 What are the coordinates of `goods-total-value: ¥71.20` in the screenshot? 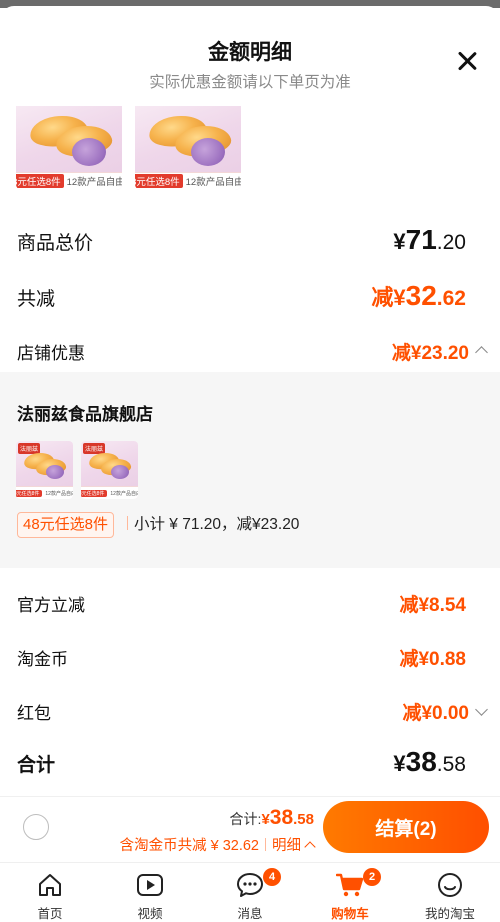 It's located at (429, 239).